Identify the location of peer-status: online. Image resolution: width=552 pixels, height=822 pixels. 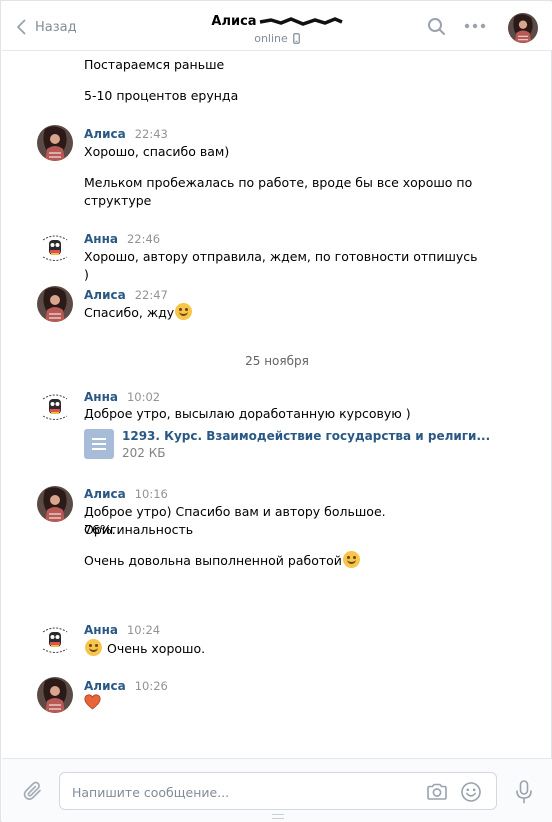
(271, 38).